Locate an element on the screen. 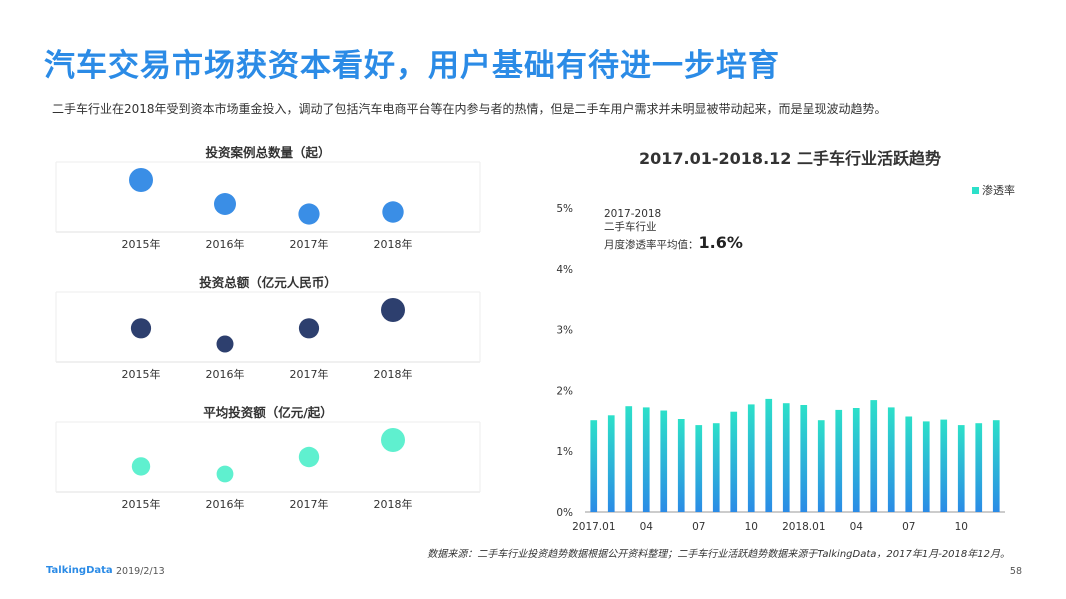 Image resolution: width=1066 pixels, height=599 pixels. average-investment-panel: 平均投资额（亿元/起） 2015年 2016年 2017年 2018年 is located at coordinates (268, 463).